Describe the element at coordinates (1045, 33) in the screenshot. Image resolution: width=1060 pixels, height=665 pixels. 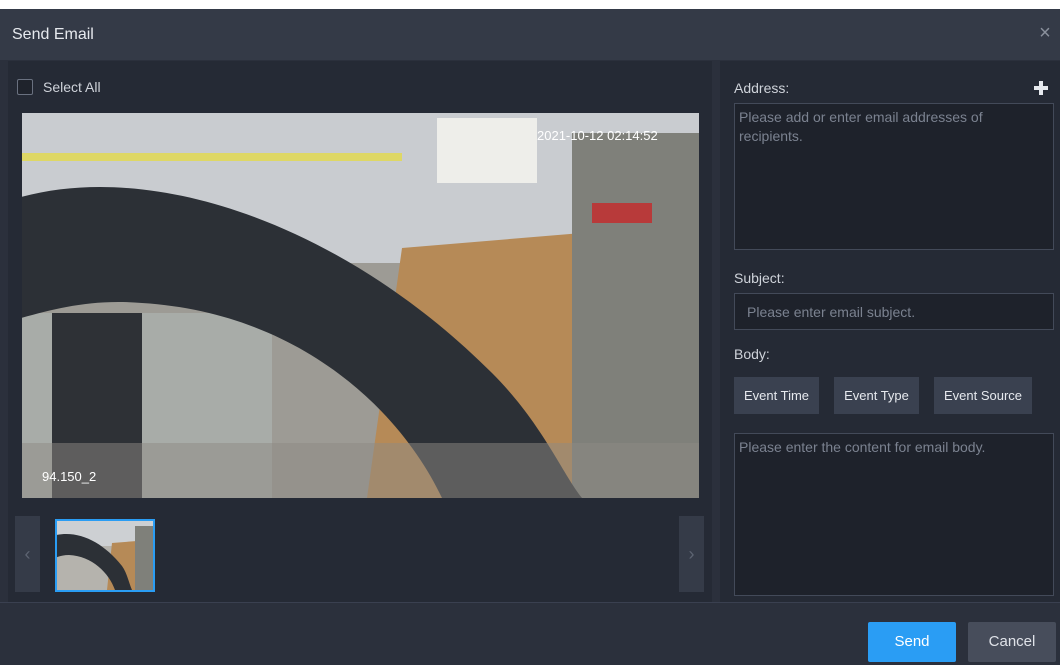
I see `close-icon: ×` at that location.